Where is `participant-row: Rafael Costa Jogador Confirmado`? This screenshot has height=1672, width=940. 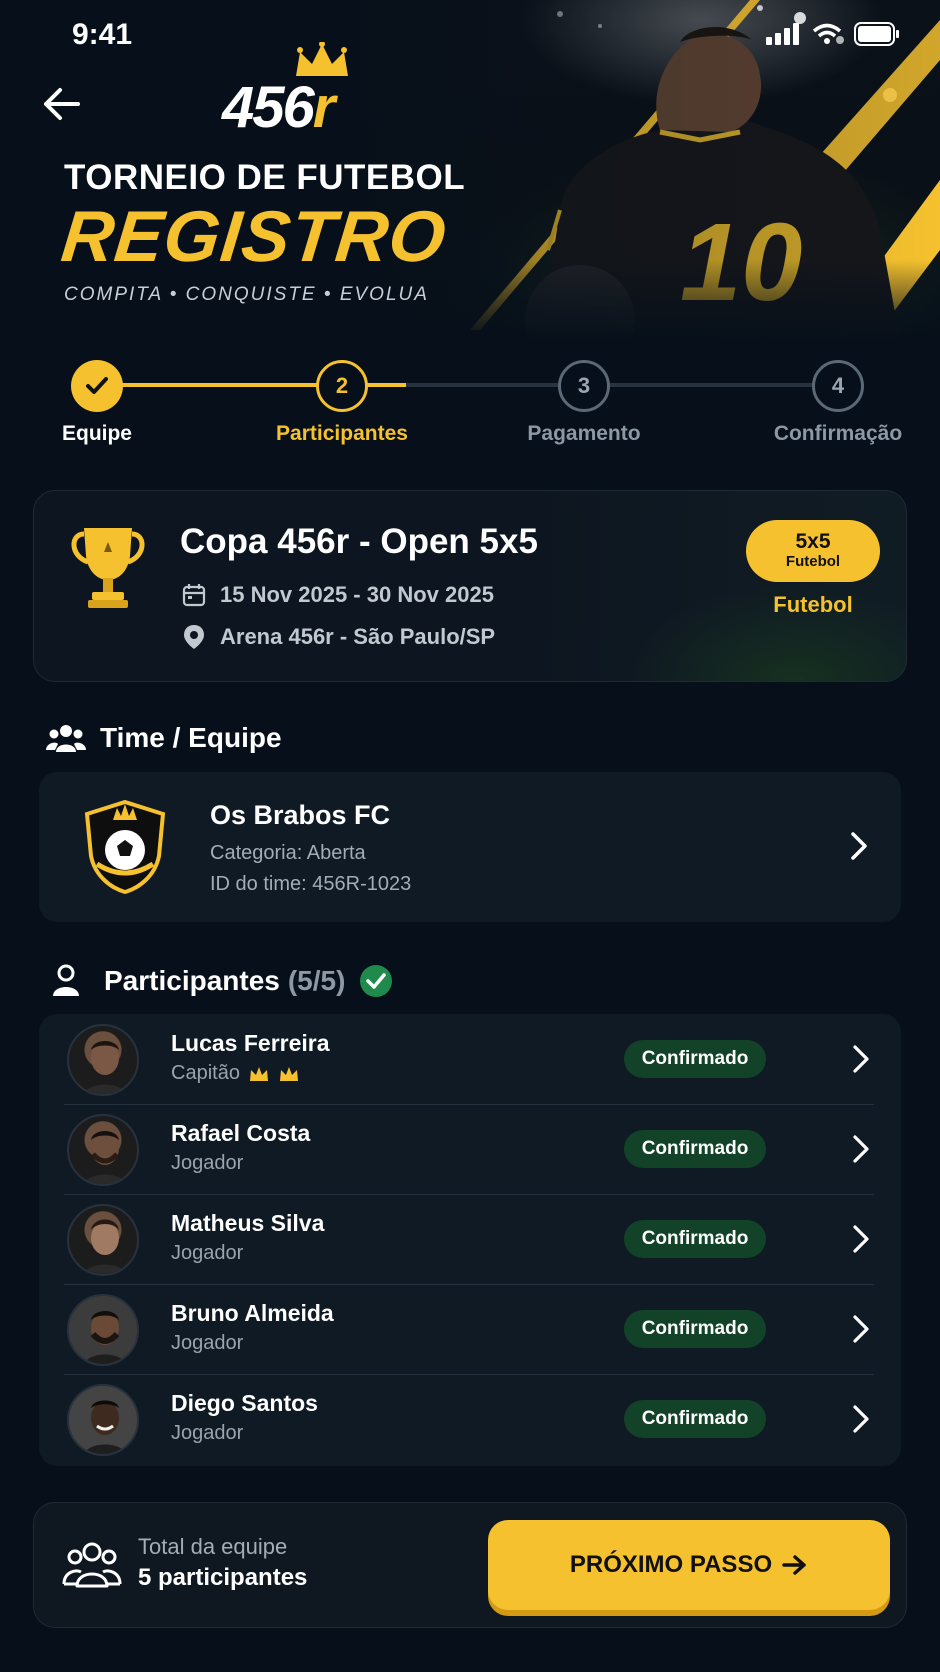 participant-row: Rafael Costa Jogador Confirmado is located at coordinates (470, 1149).